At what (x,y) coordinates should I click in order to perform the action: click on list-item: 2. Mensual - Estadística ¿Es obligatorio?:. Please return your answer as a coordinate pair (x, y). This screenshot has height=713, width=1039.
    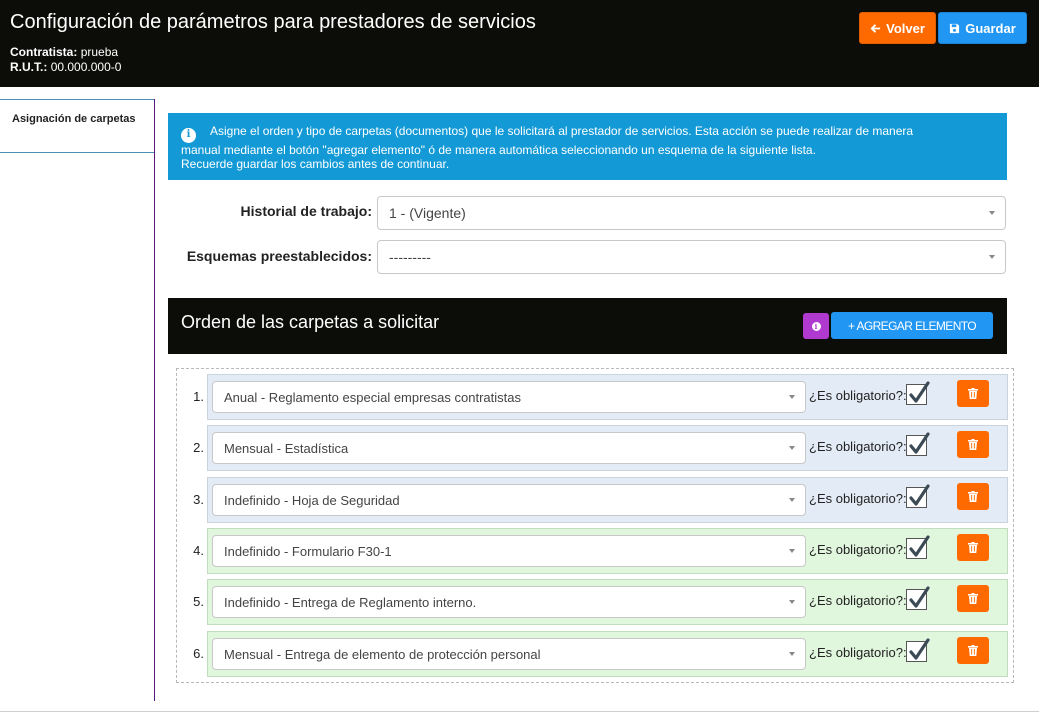
    Looking at the image, I should click on (600, 448).